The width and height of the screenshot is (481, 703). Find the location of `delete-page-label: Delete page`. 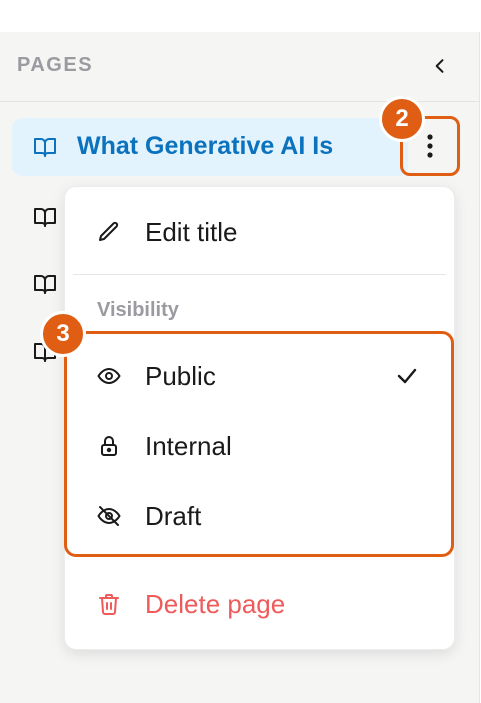

delete-page-label: Delete page is located at coordinates (215, 604).